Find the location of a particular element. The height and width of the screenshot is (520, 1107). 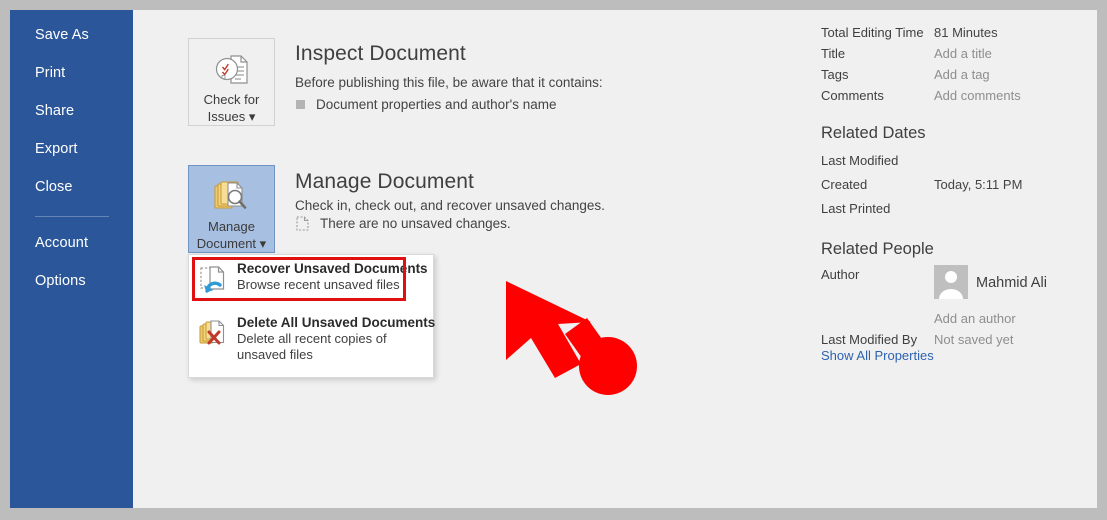

check-for-issues-icon is located at coordinates (232, 70).